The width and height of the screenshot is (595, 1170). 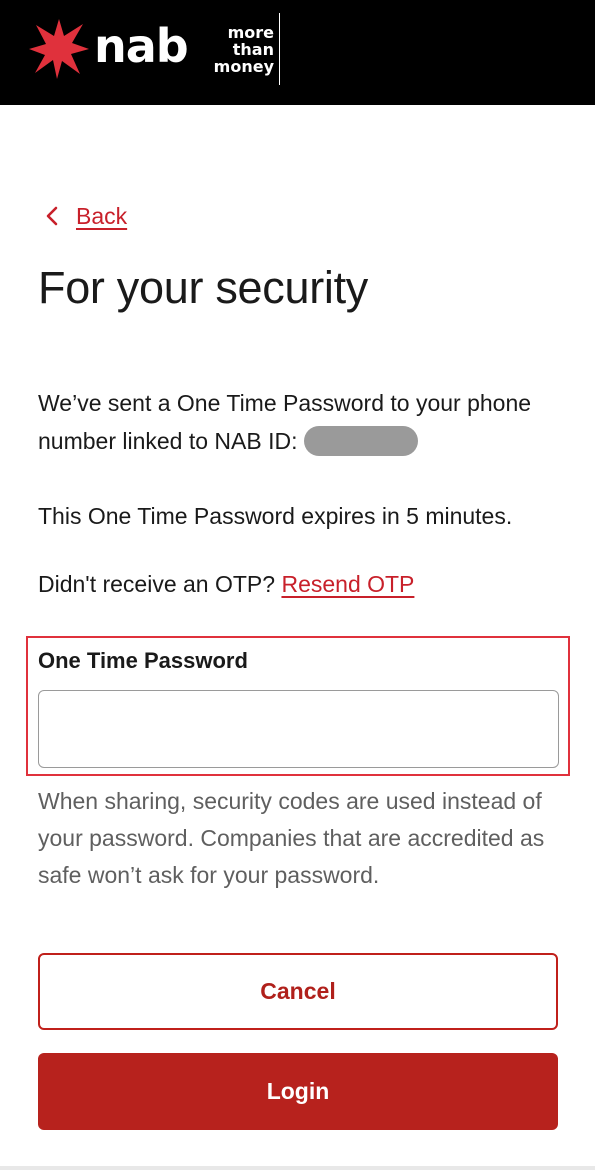 I want to click on logo-tagline: more than money, so click(x=239, y=49).